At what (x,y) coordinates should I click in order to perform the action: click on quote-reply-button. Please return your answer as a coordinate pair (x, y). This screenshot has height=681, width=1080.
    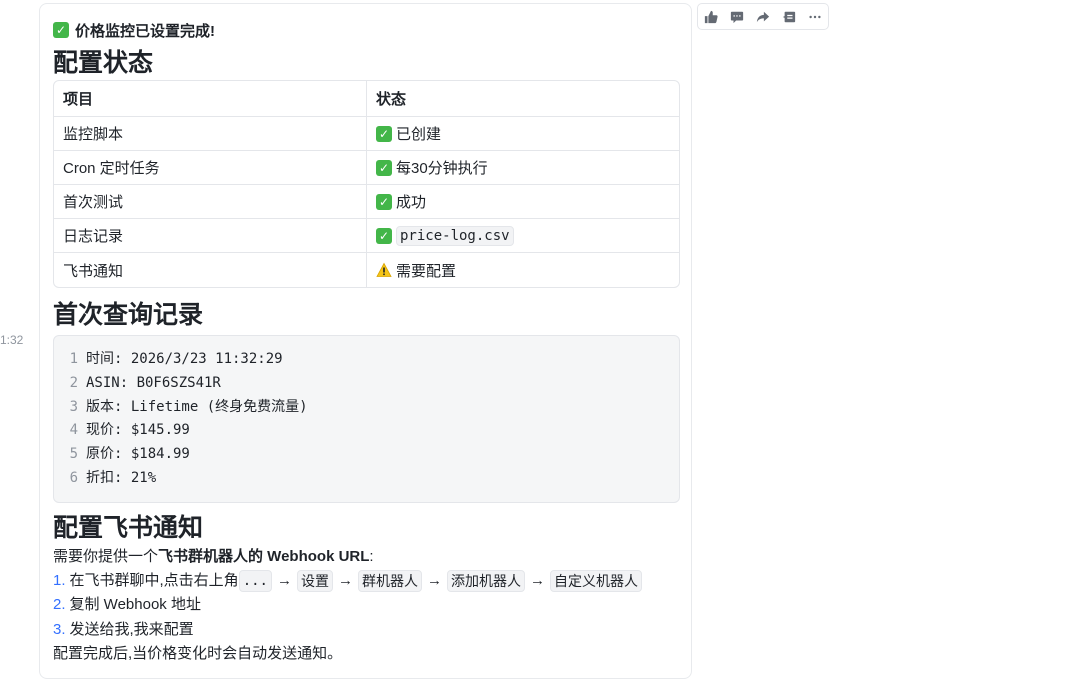
    Looking at the image, I should click on (789, 16).